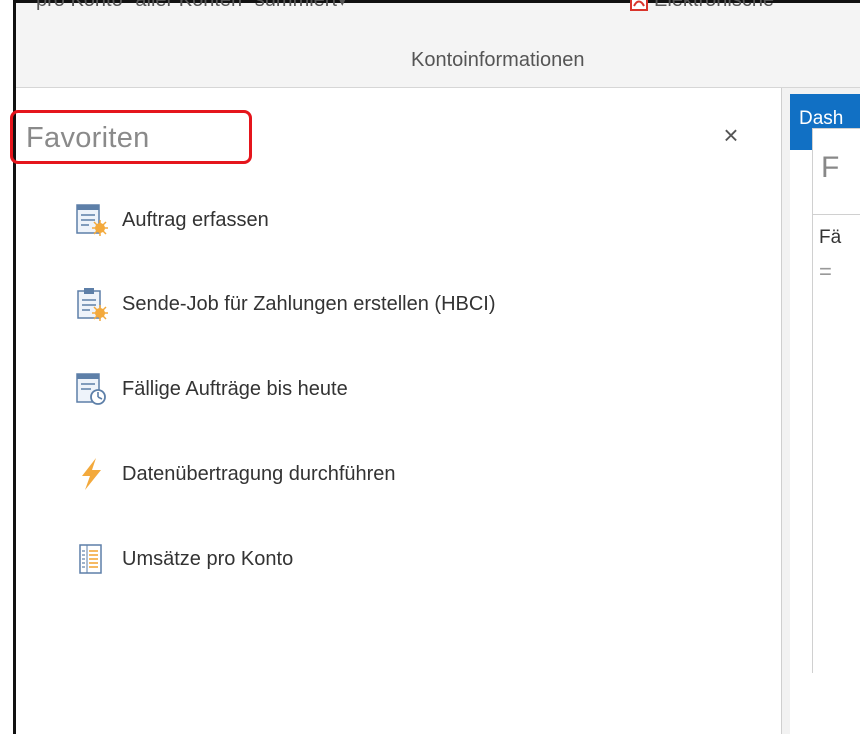 This screenshot has height=734, width=860. What do you see at coordinates (825, 271) in the screenshot?
I see `dashboard-card-row: =` at bounding box center [825, 271].